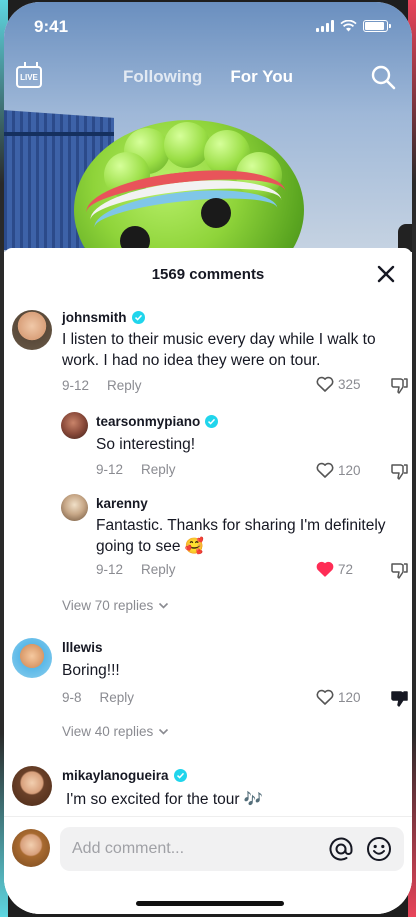  I want to click on view-replies-button: View 40 replies, so click(115, 731).